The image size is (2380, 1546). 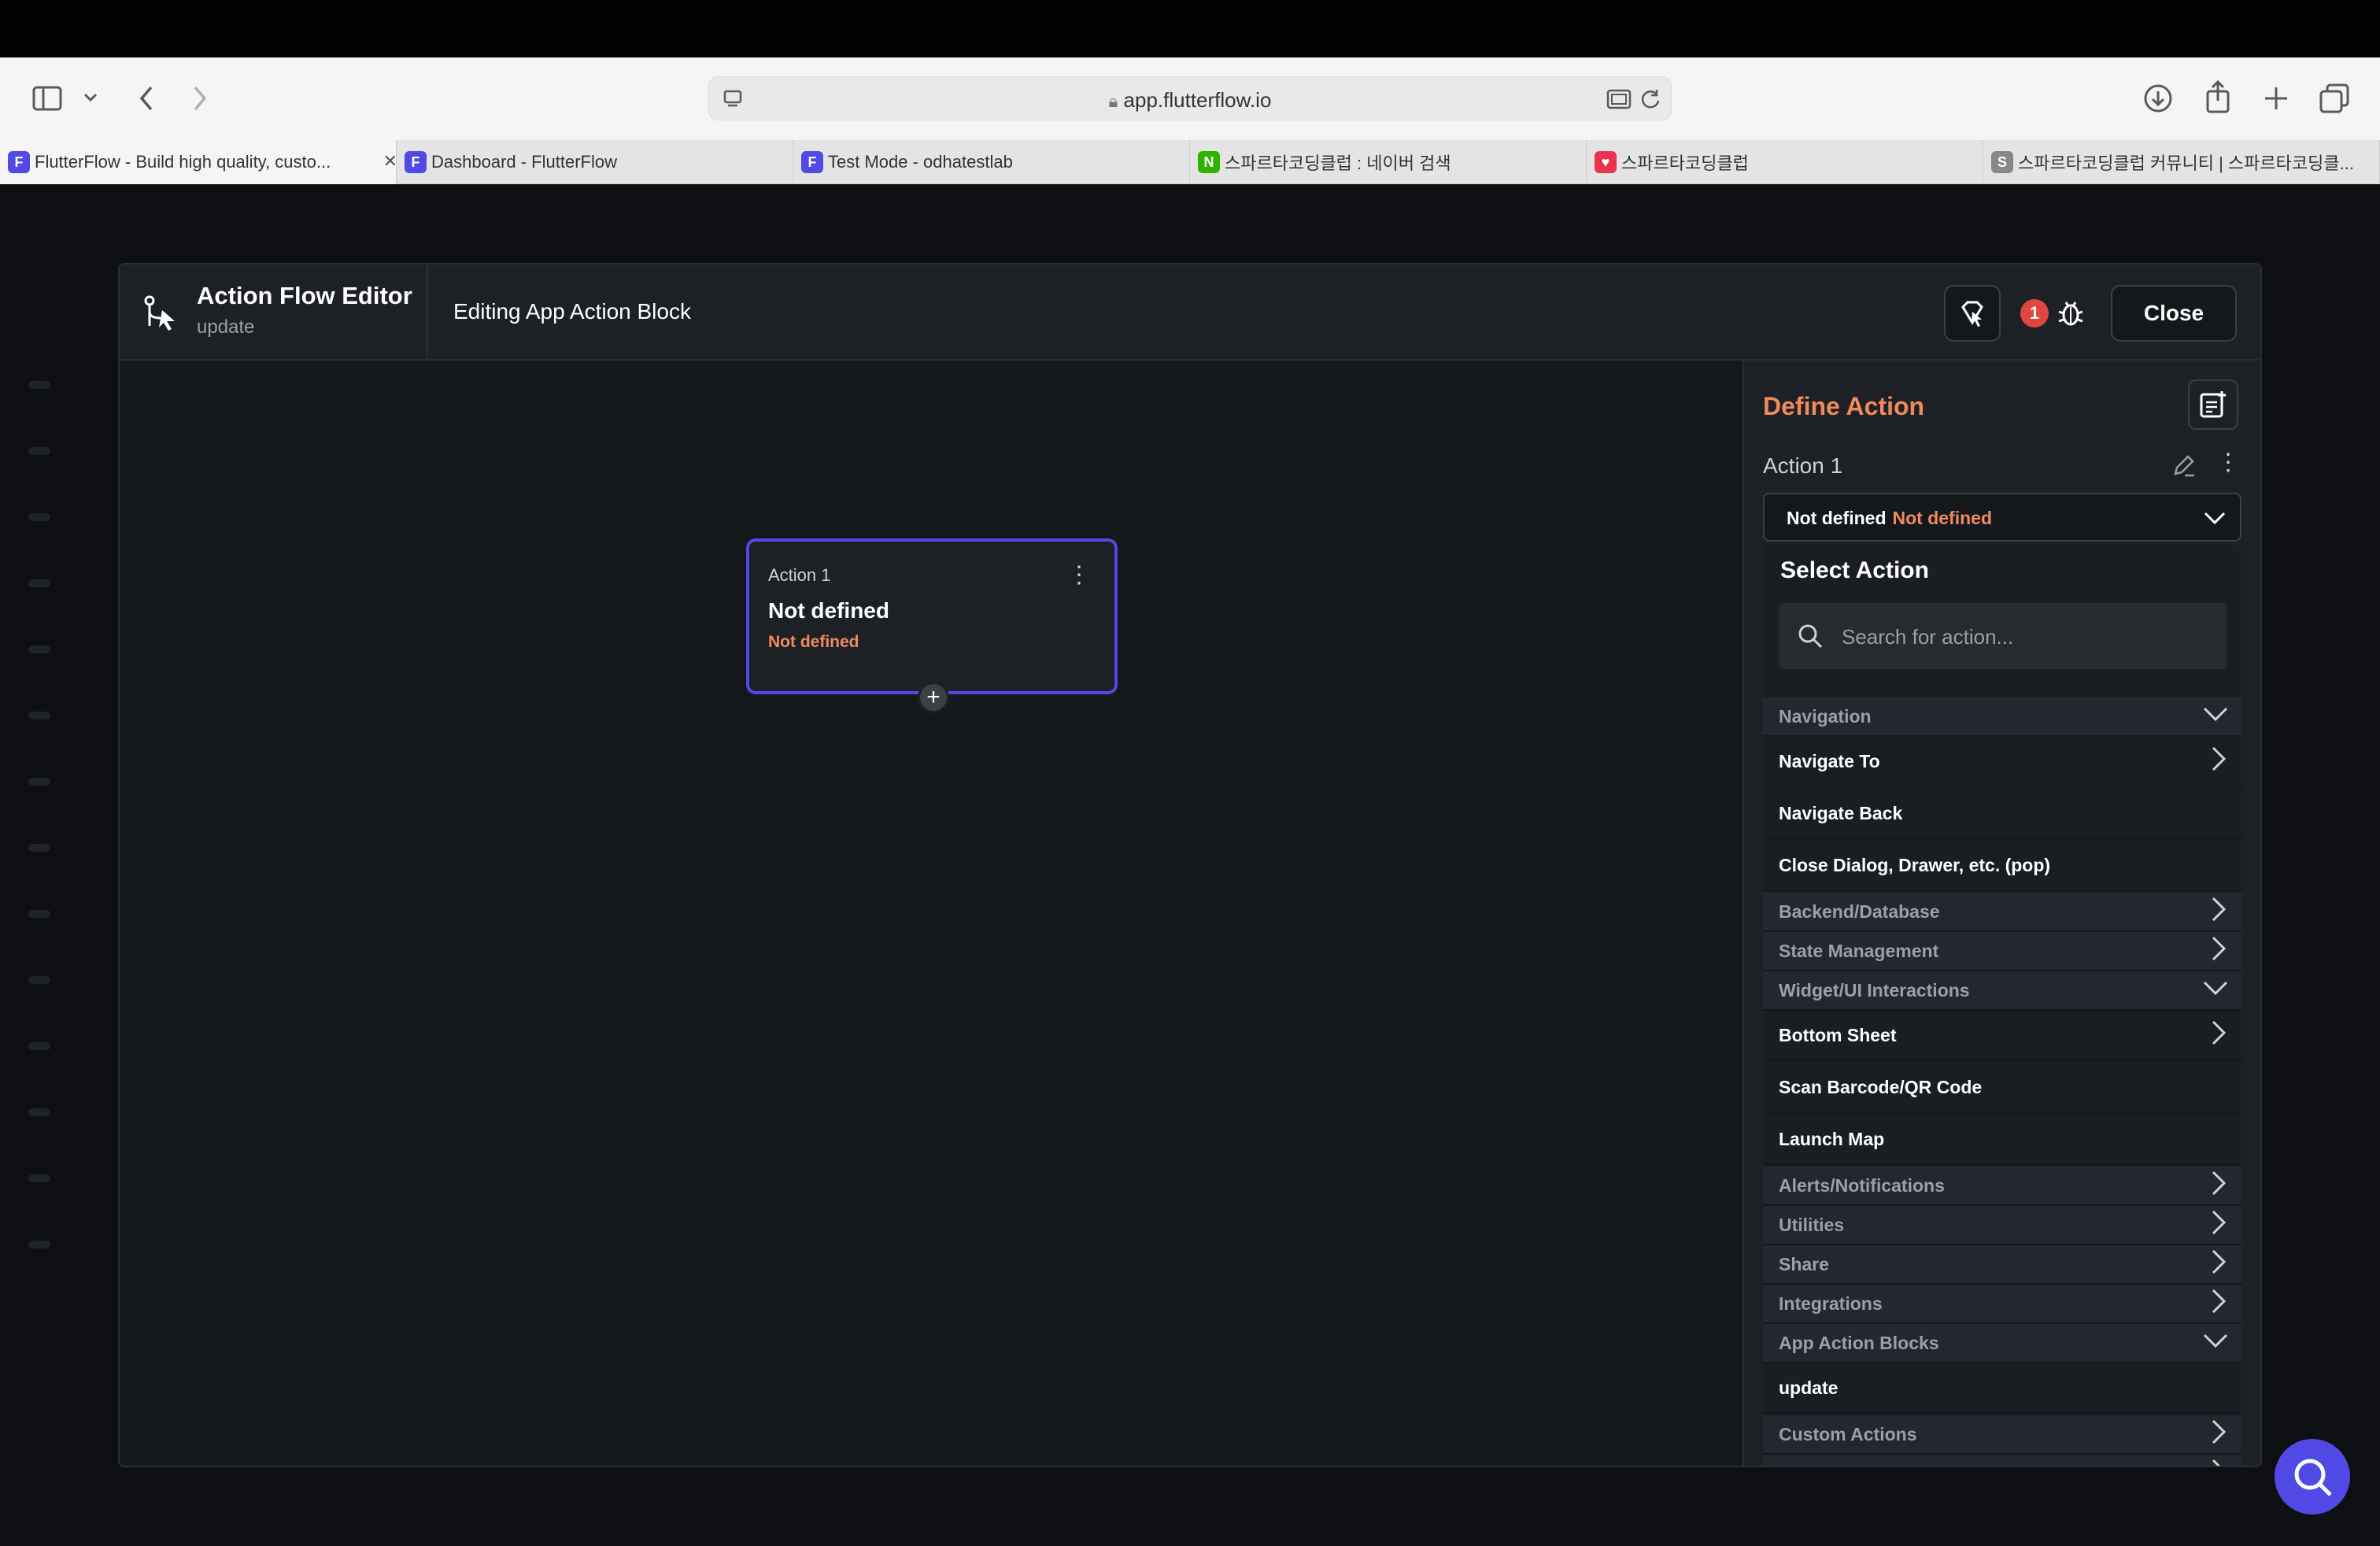 I want to click on action-label: Navigate Back, so click(x=1841, y=813).